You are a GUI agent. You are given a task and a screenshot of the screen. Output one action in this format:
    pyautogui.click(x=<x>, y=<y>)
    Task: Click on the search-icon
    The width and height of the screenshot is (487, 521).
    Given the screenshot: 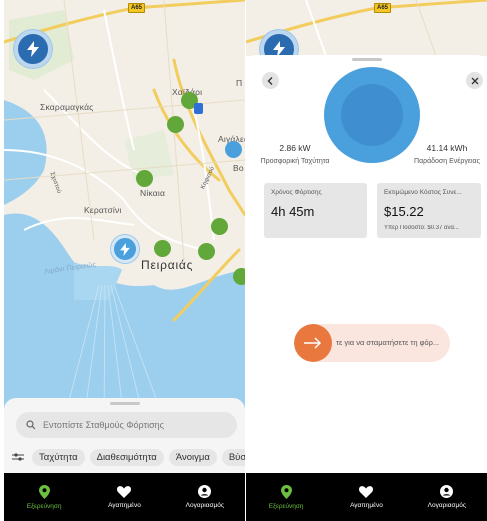 What is the action you would take?
    pyautogui.click(x=31, y=425)
    